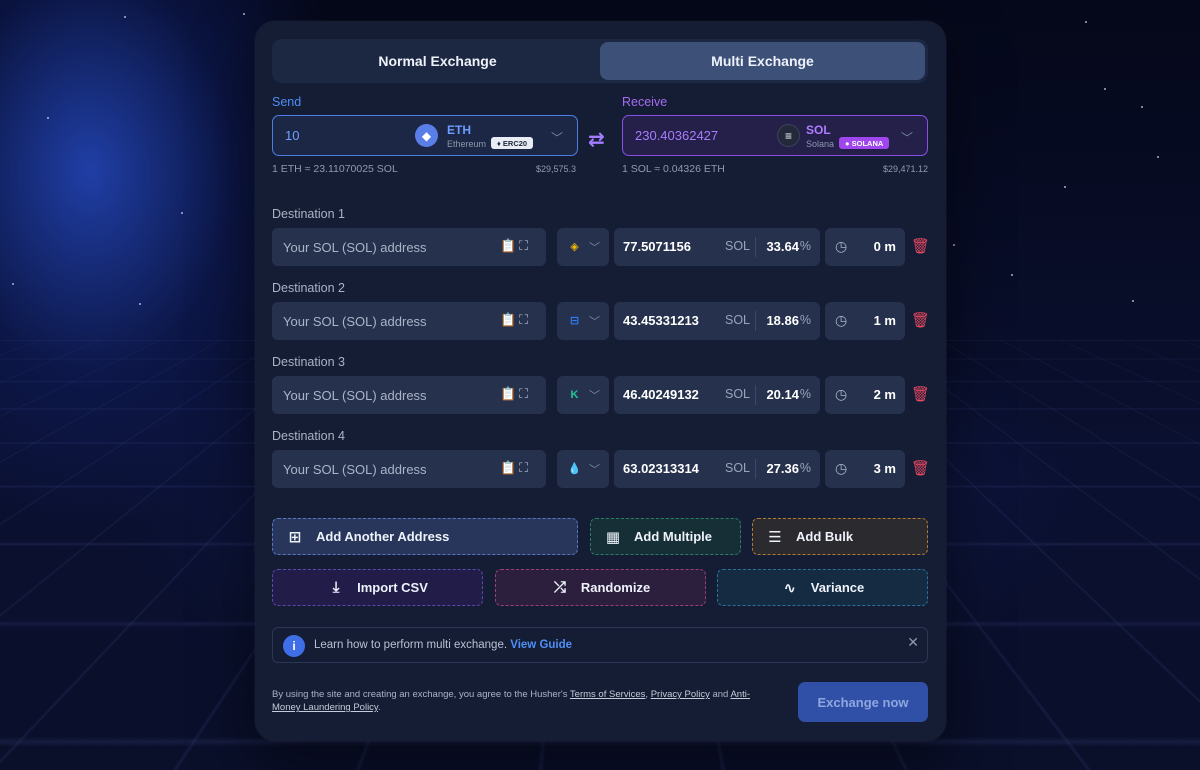 The height and width of the screenshot is (770, 1200). What do you see at coordinates (467, 144) in the screenshot?
I see `send-network: Ethereum` at bounding box center [467, 144].